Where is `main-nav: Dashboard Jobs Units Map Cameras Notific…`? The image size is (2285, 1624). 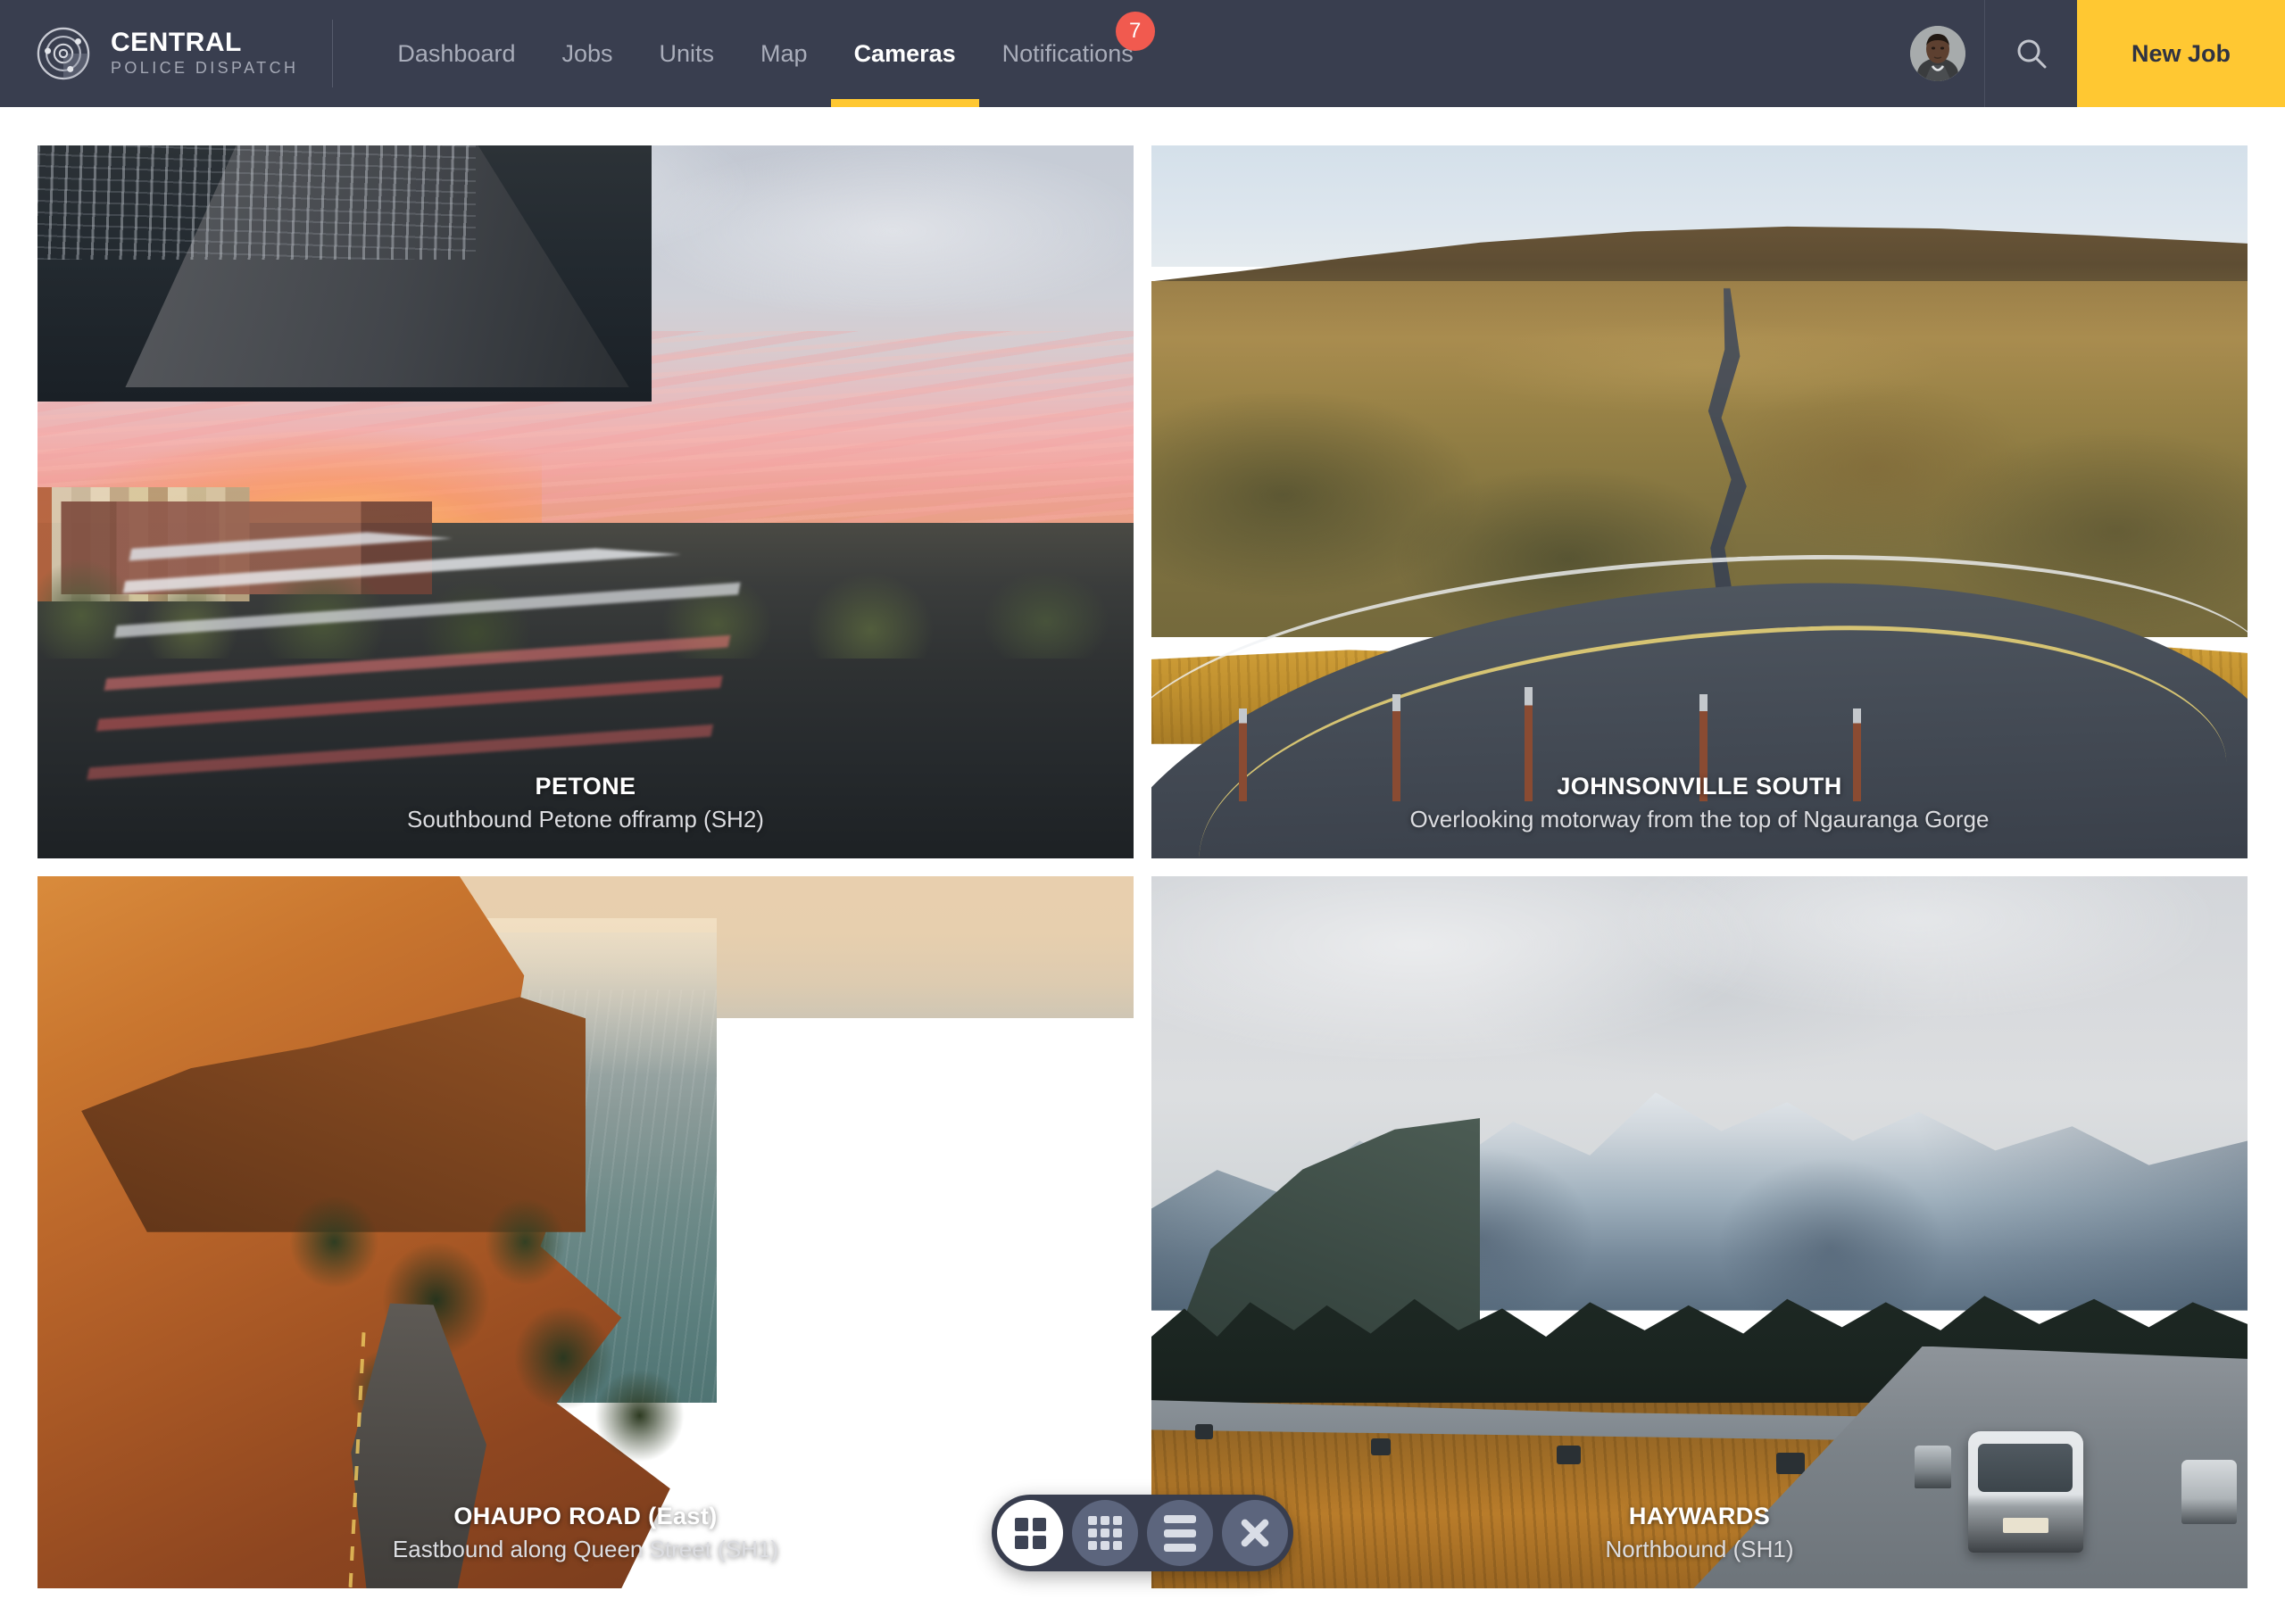 main-nav: Dashboard Jobs Units Map Cameras Notific… is located at coordinates (765, 53).